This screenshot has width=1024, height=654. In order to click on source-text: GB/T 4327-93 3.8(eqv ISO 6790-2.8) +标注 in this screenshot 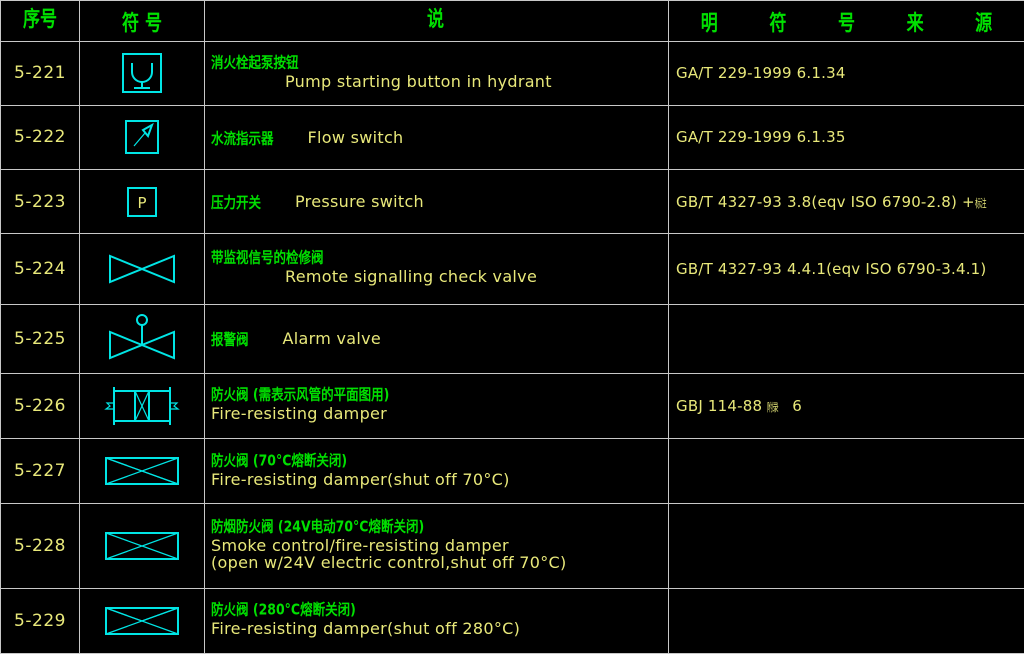, I will do `click(846, 202)`.